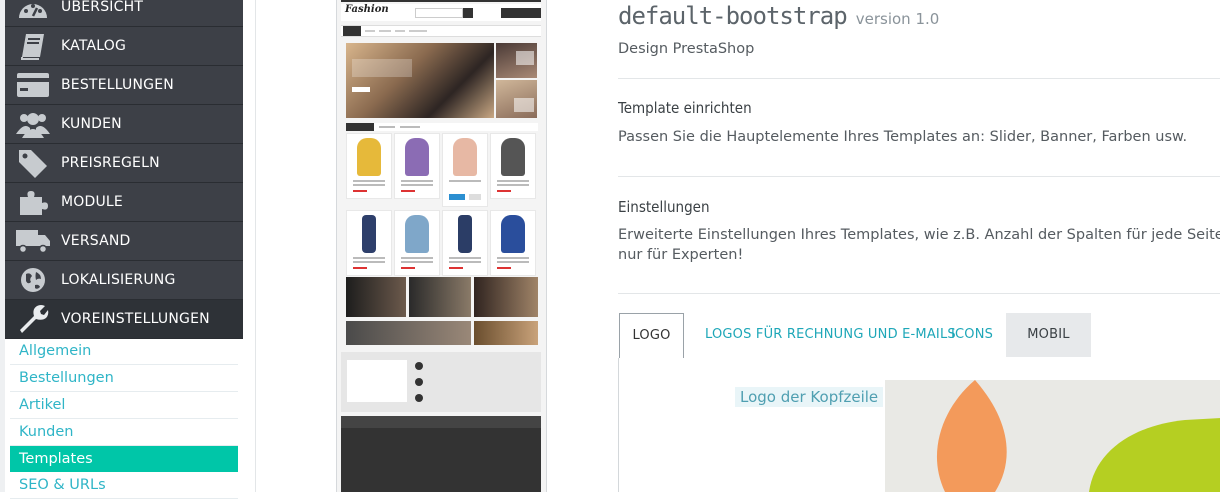 The width and height of the screenshot is (1220, 499). I want to click on book-icon, so click(33, 46).